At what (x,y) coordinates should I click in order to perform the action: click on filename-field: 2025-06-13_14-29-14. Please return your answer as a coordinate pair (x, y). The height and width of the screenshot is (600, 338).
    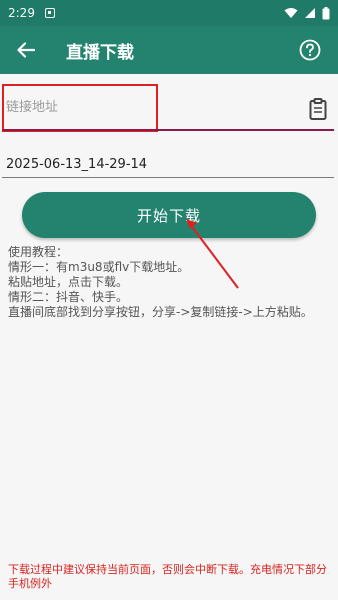
    Looking at the image, I should click on (170, 165).